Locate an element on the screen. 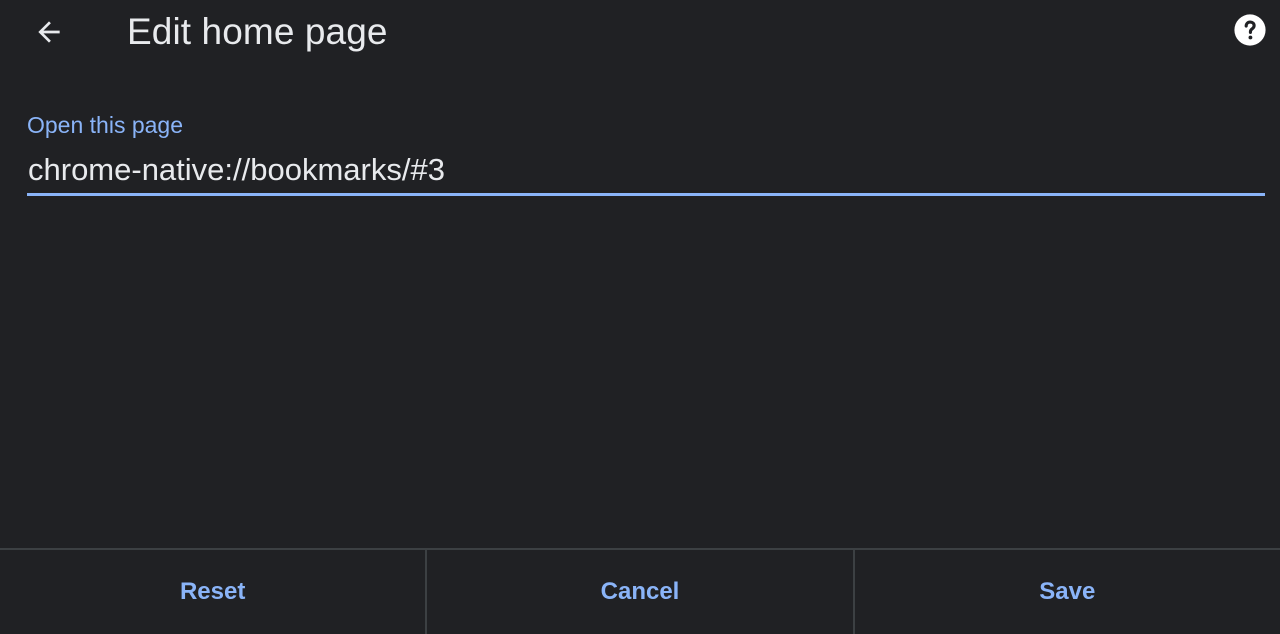 The image size is (1280, 634). reset-button: Reset is located at coordinates (212, 592).